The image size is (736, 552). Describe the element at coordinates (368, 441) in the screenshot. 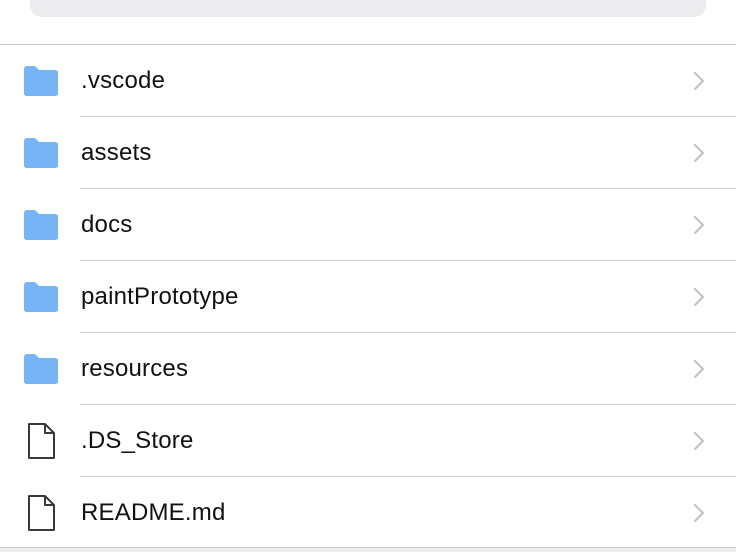

I see `list-item-ds-store: .DS_Store` at that location.